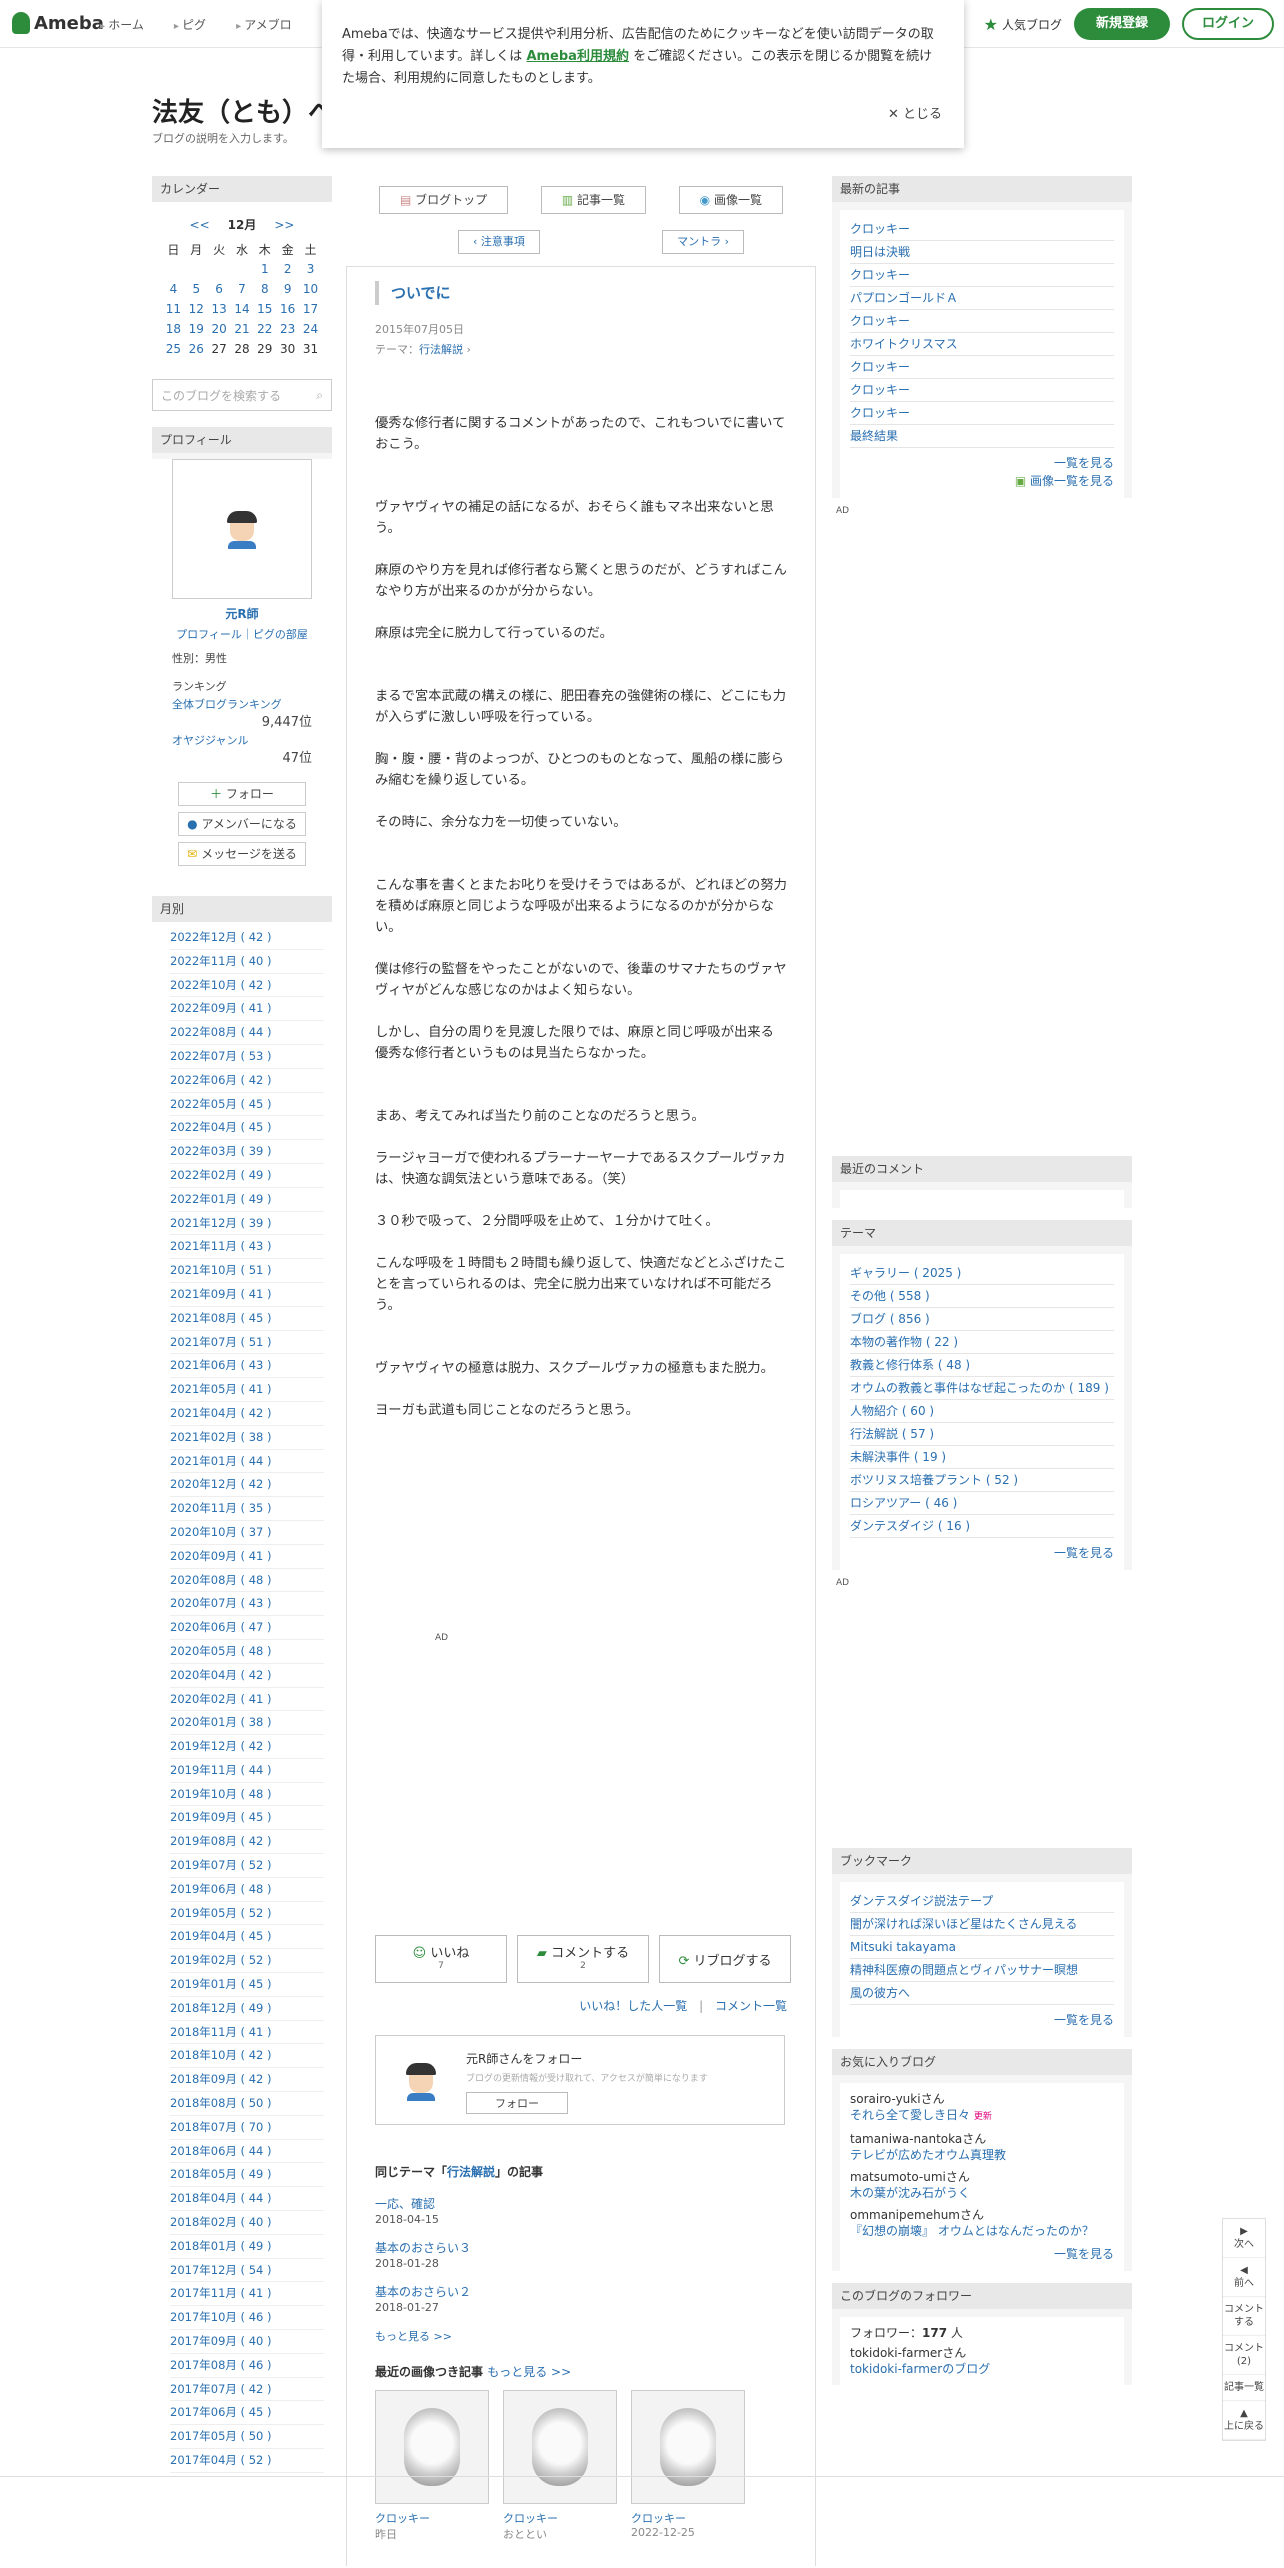 This screenshot has width=1284, height=2568. What do you see at coordinates (247, 2247) in the screenshot?
I see `monthly-archive-link: 2018年01月 ( 49 )` at bounding box center [247, 2247].